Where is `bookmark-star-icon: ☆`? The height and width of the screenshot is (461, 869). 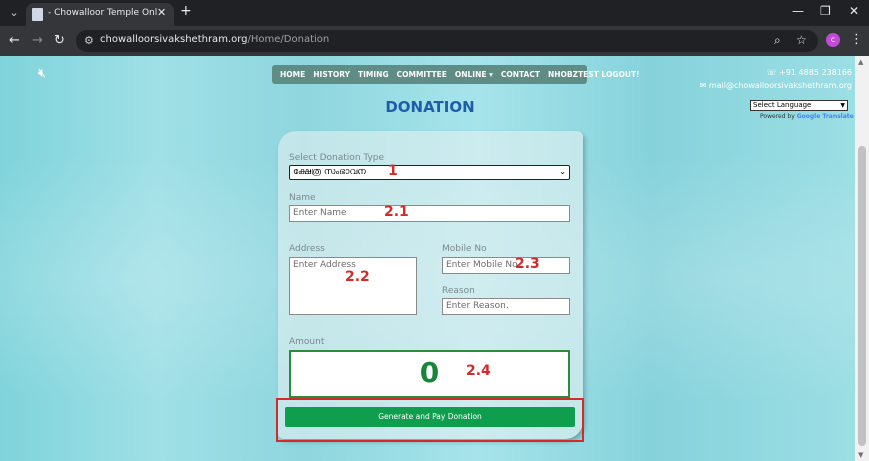
bookmark-star-icon: ☆ is located at coordinates (801, 40).